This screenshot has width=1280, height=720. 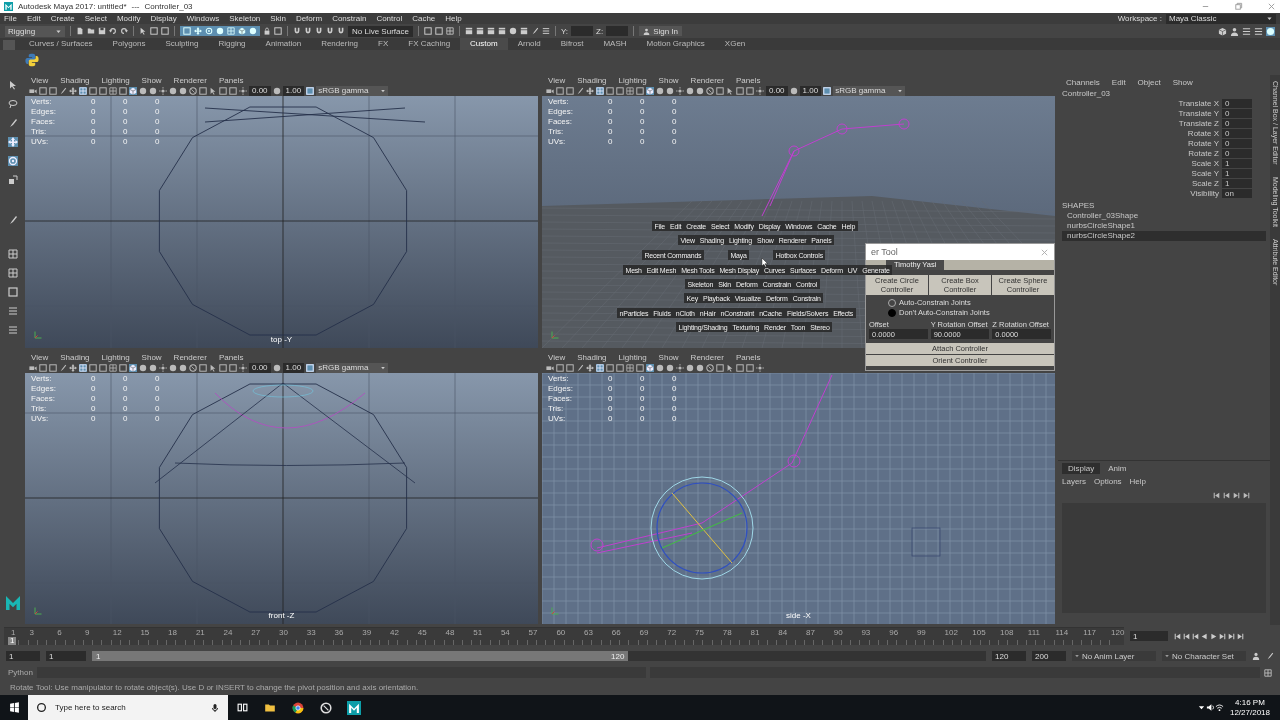 I want to click on object-name: Controller_03, so click(x=1164, y=93).